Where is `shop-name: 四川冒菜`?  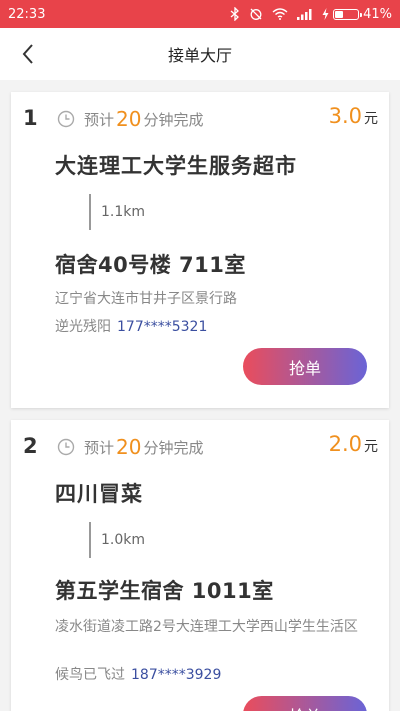 shop-name: 四川冒菜 is located at coordinates (99, 494).